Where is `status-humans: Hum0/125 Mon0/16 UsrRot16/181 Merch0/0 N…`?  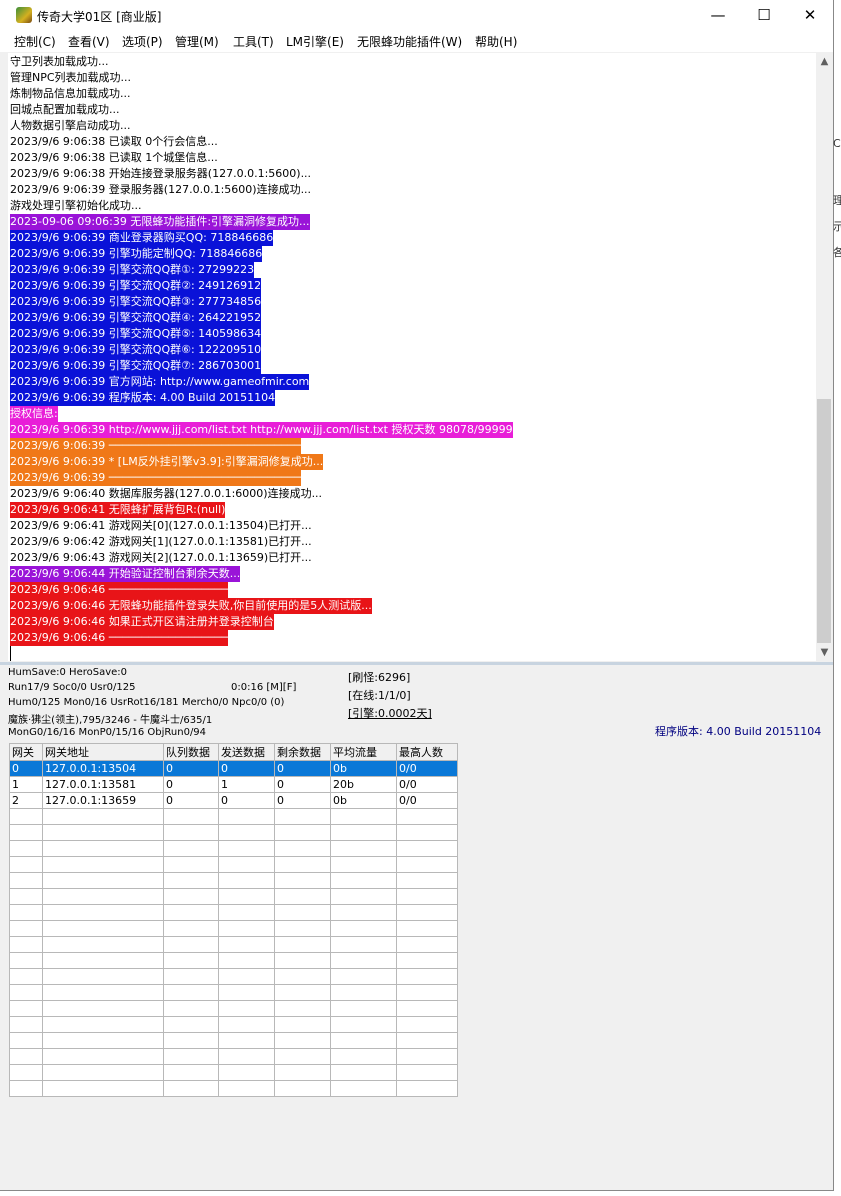 status-humans: Hum0/125 Mon0/16 UsrRot16/181 Merch0/0 N… is located at coordinates (146, 702).